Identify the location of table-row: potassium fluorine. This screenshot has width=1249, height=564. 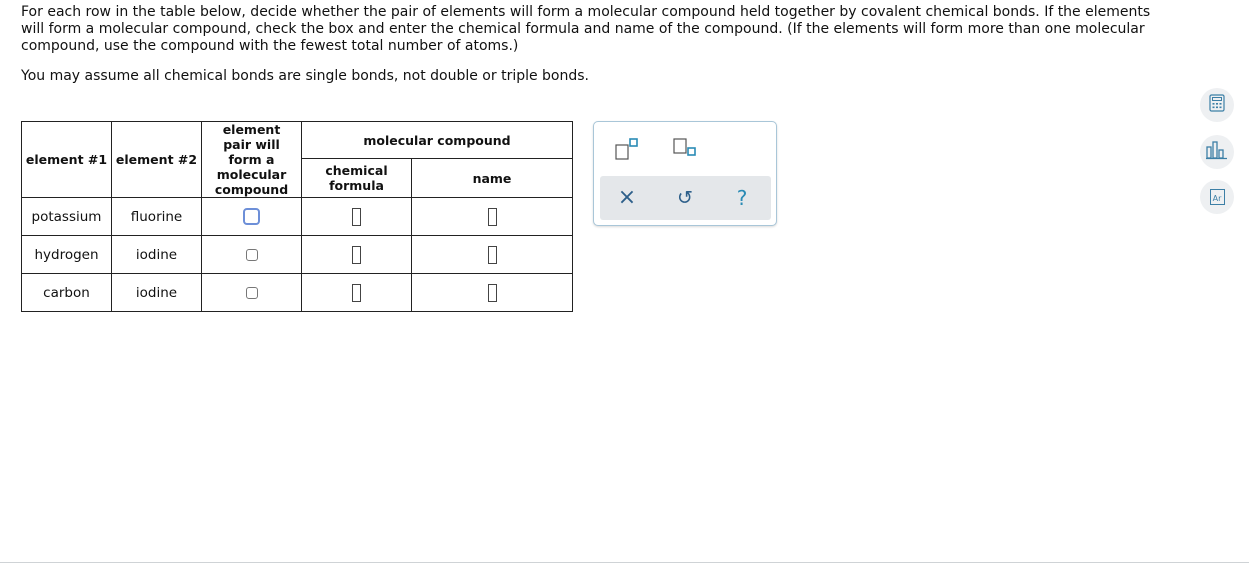
(297, 216).